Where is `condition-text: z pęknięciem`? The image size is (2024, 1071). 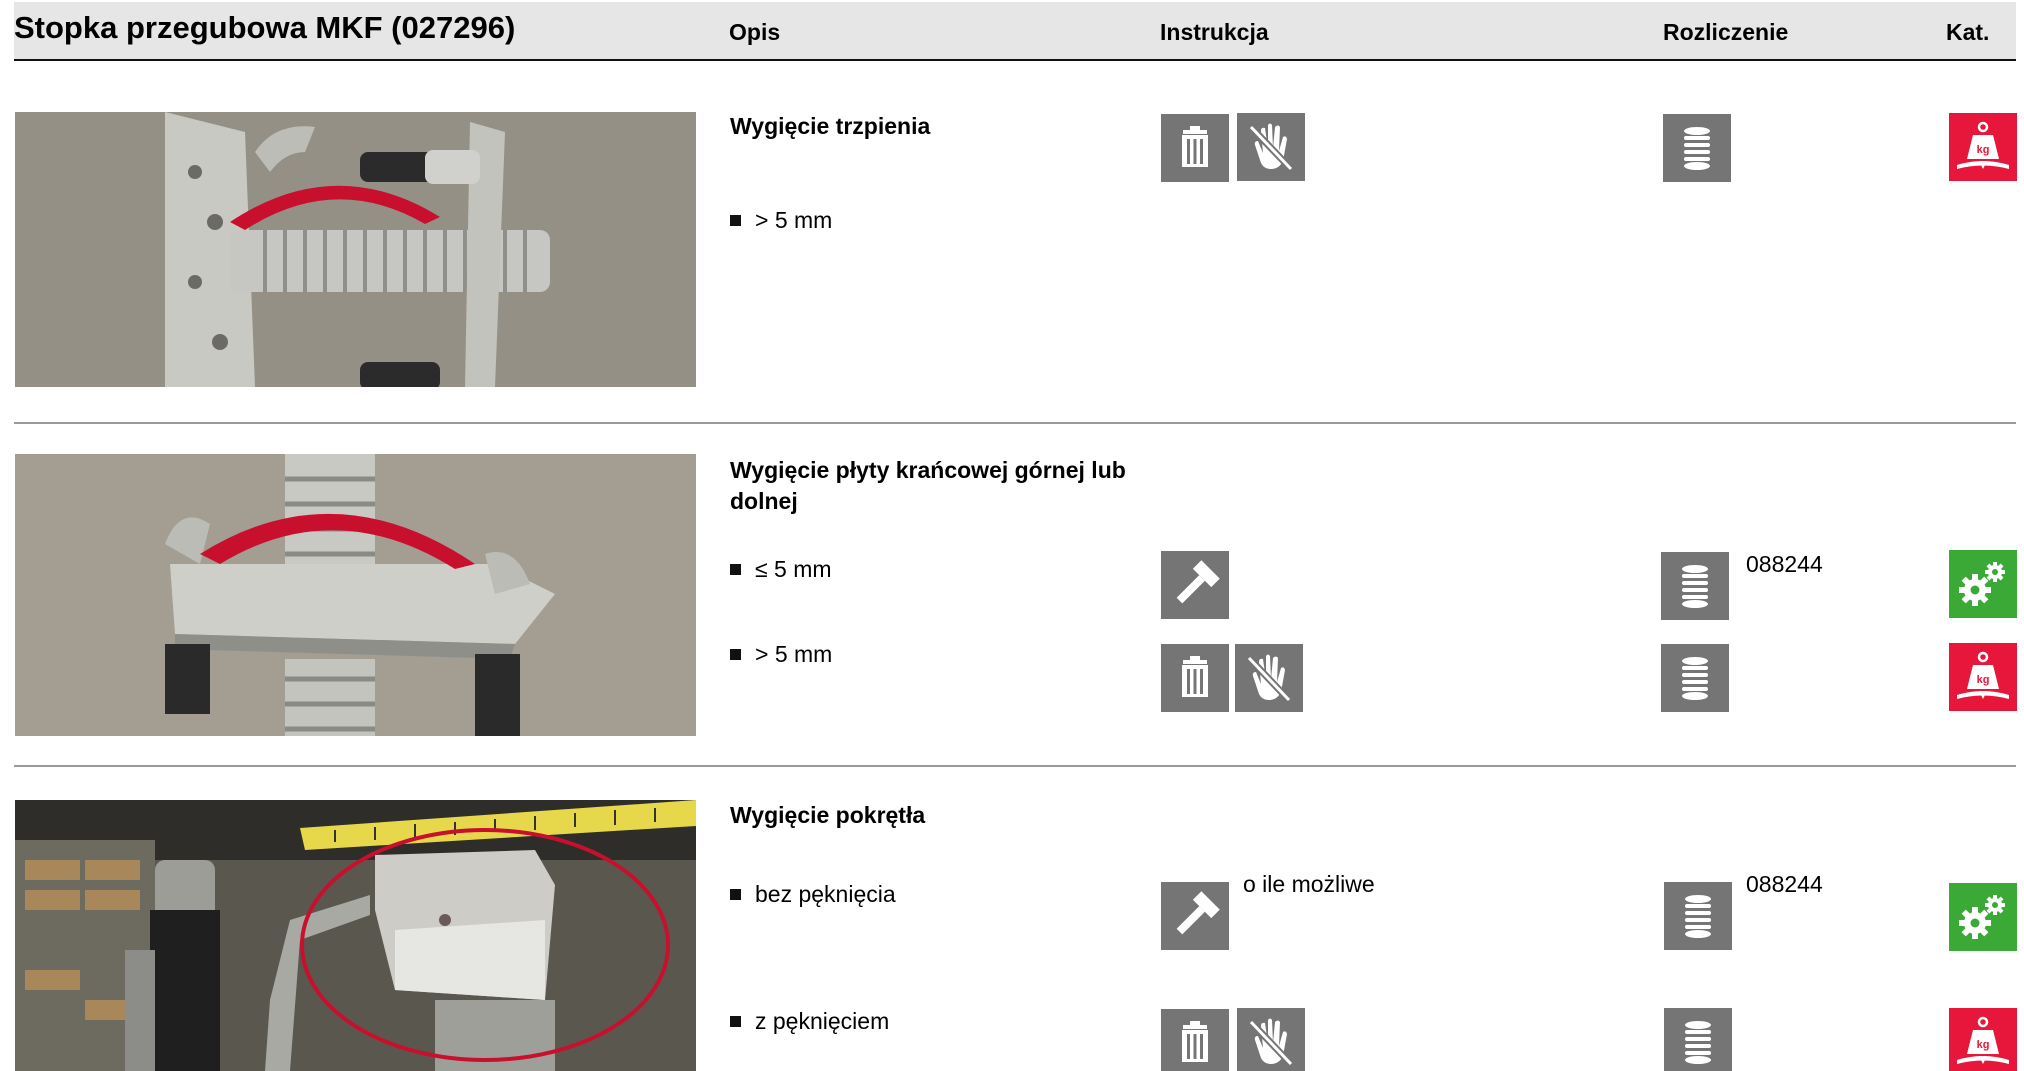 condition-text: z pęknięciem is located at coordinates (822, 1021).